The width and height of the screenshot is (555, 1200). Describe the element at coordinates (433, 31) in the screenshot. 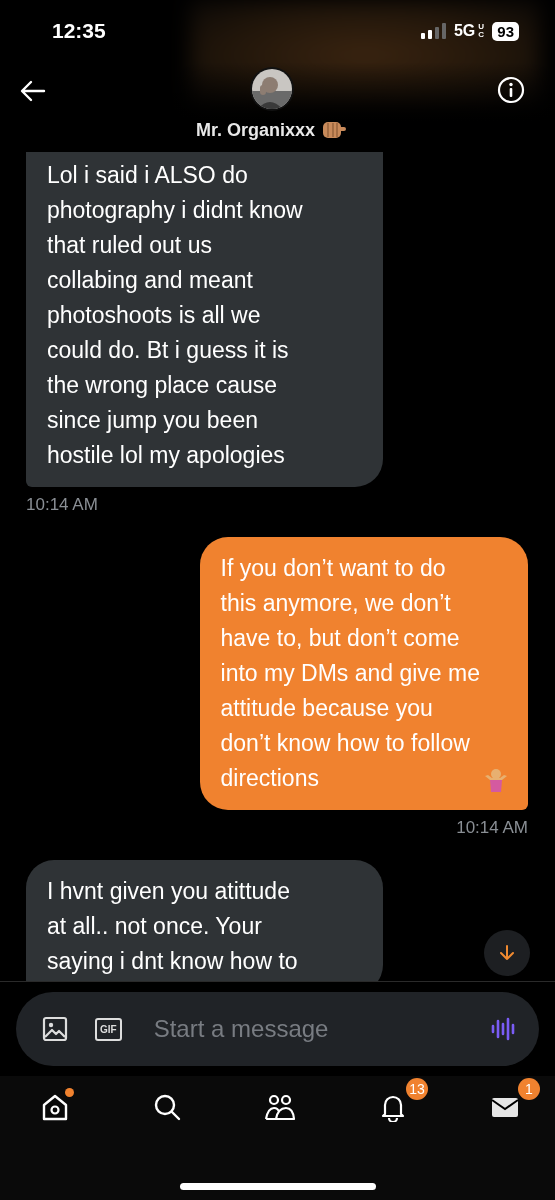

I see `signal-icon` at that location.